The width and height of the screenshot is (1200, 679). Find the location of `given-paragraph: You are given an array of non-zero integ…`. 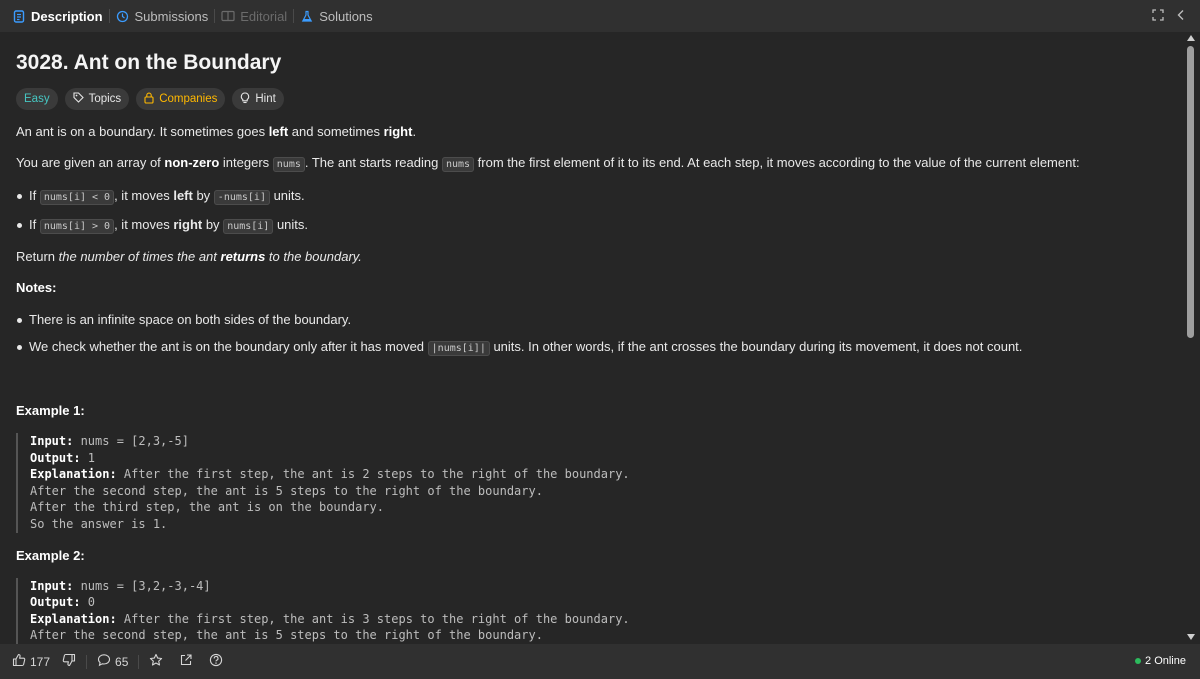

given-paragraph: You are given an array of non-zero integ… is located at coordinates (591, 164).